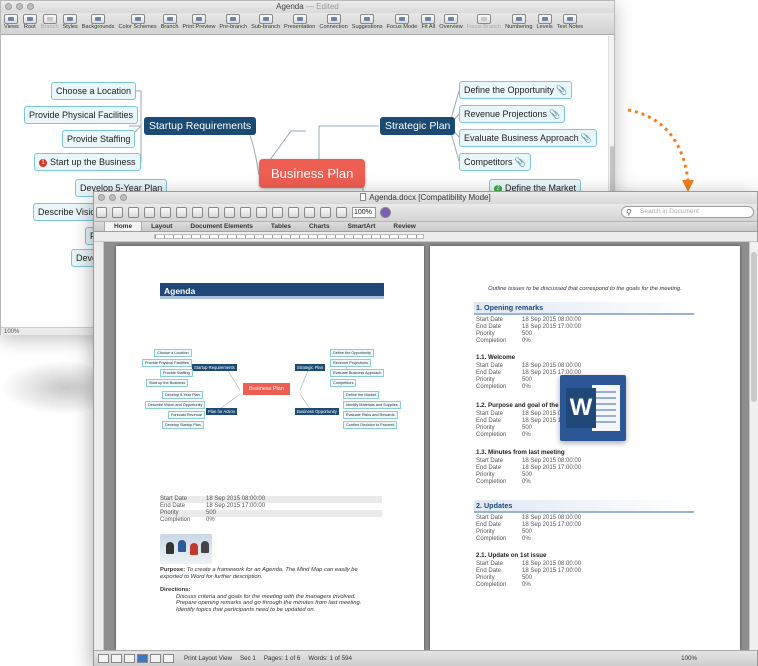 Image resolution: width=758 pixels, height=666 pixels. I want to click on focus-branch-icon, so click(483, 19).